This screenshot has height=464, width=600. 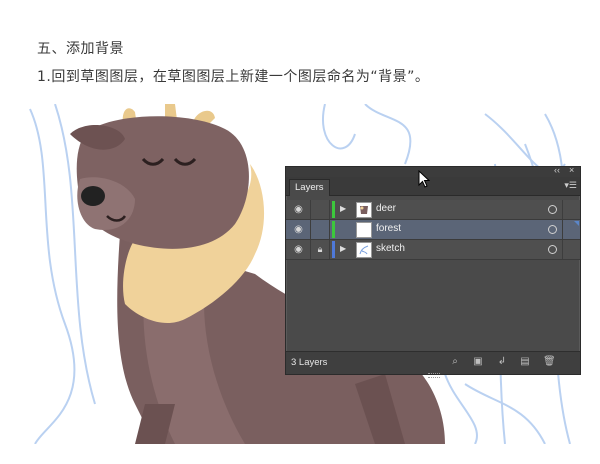 I want to click on mouse-cursor-icon, so click(x=424, y=179).